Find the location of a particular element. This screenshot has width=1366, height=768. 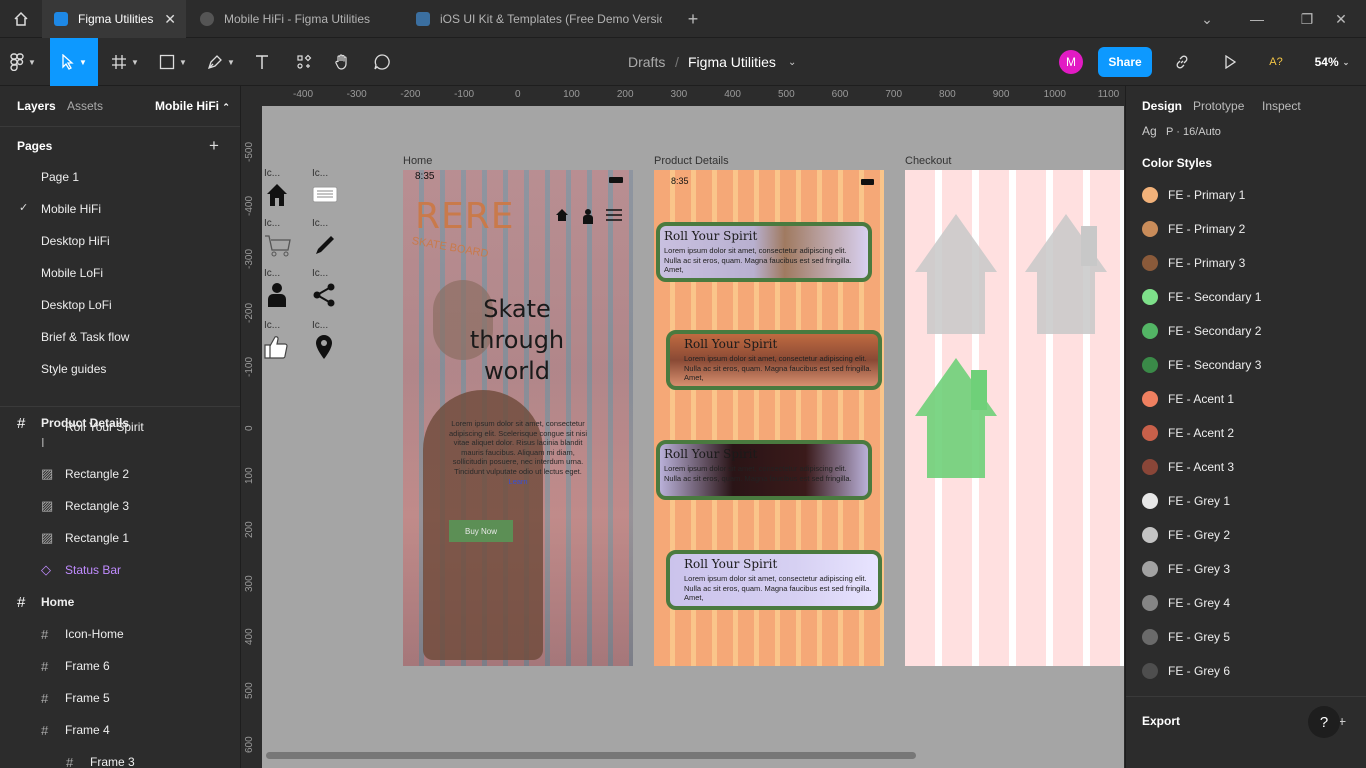

page-item: Desktop LoFi is located at coordinates (76, 305).